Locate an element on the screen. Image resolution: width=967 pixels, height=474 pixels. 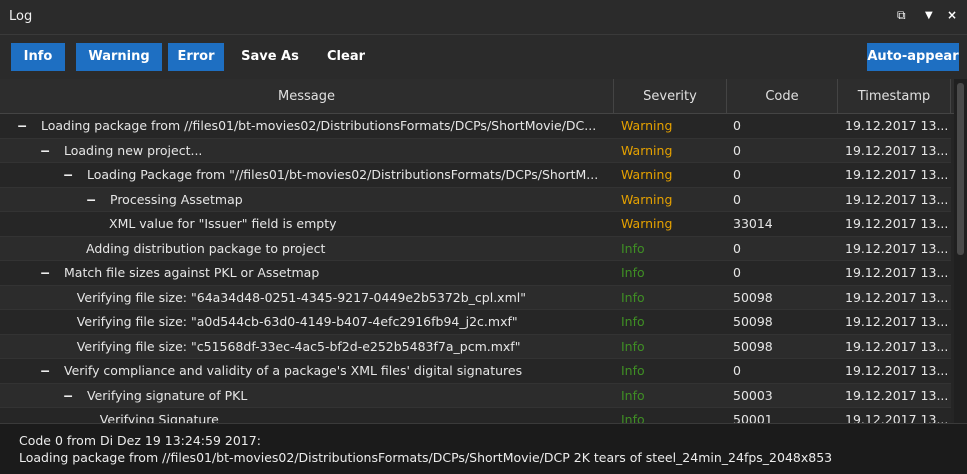
grid-header: Message Severity Code Timestamp is located at coordinates (483, 96).